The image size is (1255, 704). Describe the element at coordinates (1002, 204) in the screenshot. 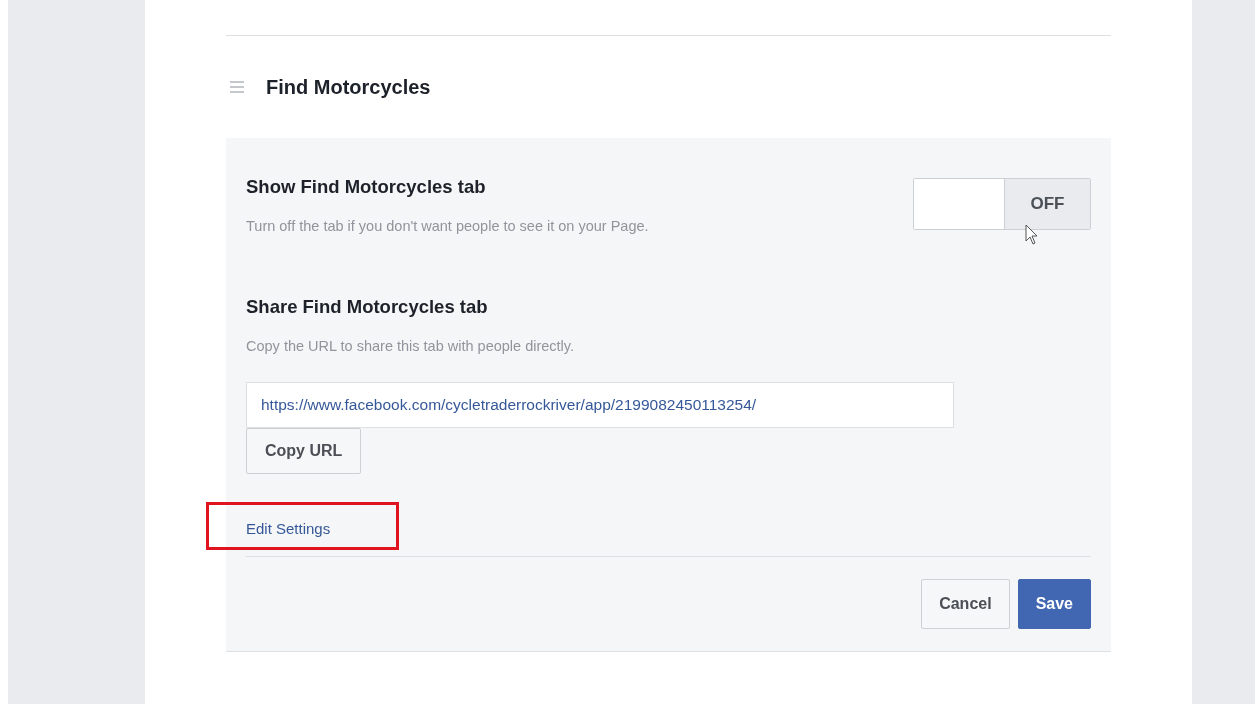

I see `toggle-switch: OFF` at that location.